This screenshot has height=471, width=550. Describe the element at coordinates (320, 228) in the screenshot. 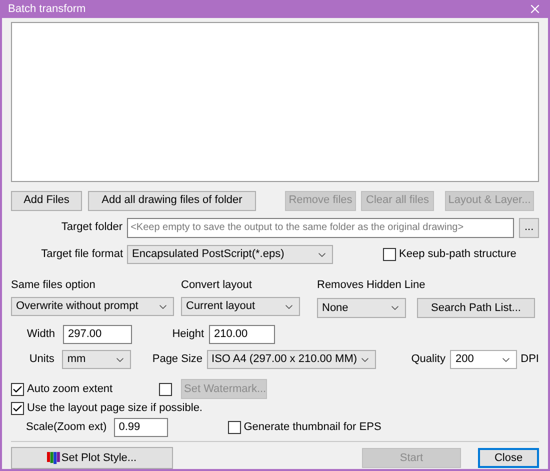

I see `input-field: <Keep empty to save the output to the same folder as the original drawing>` at that location.